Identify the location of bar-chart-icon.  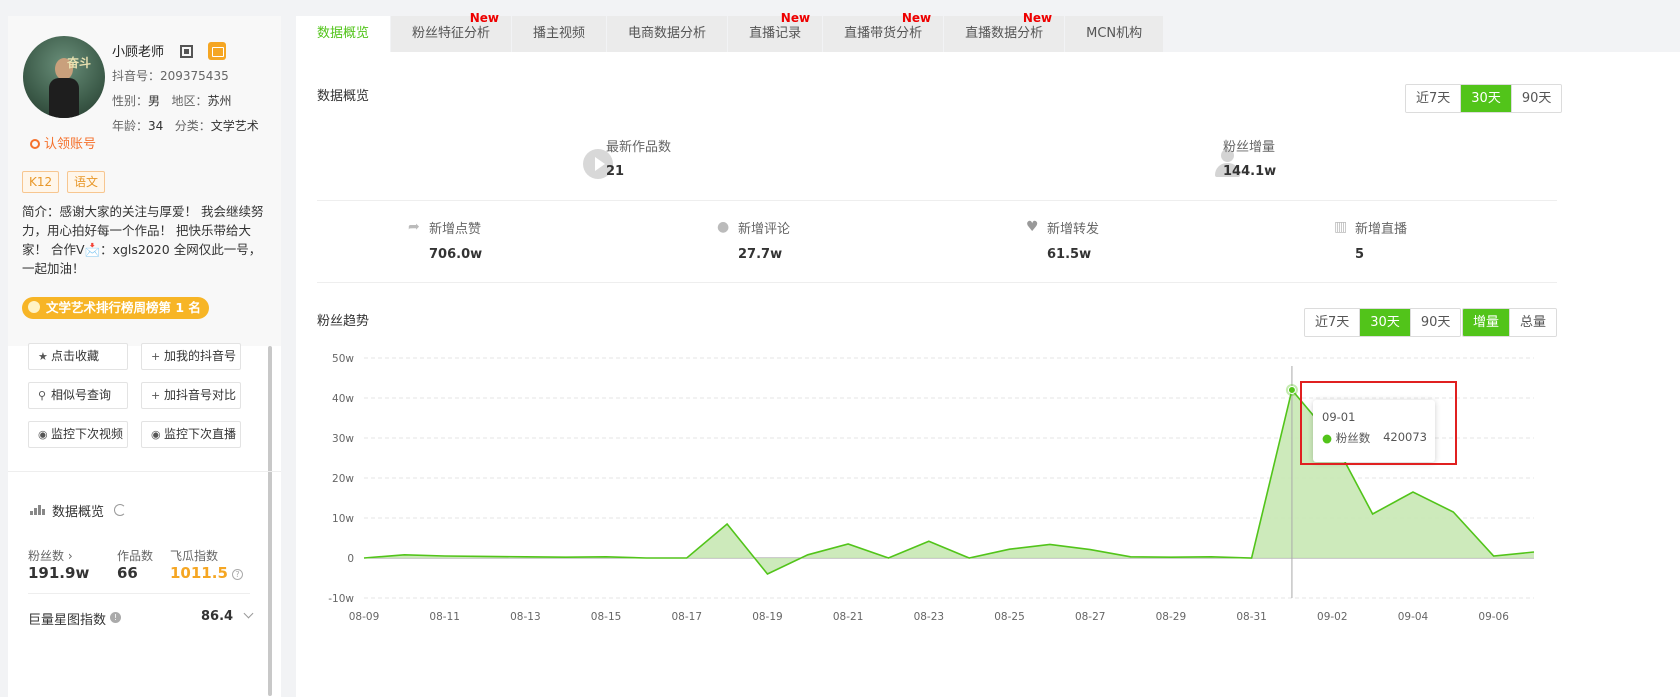
(37, 509).